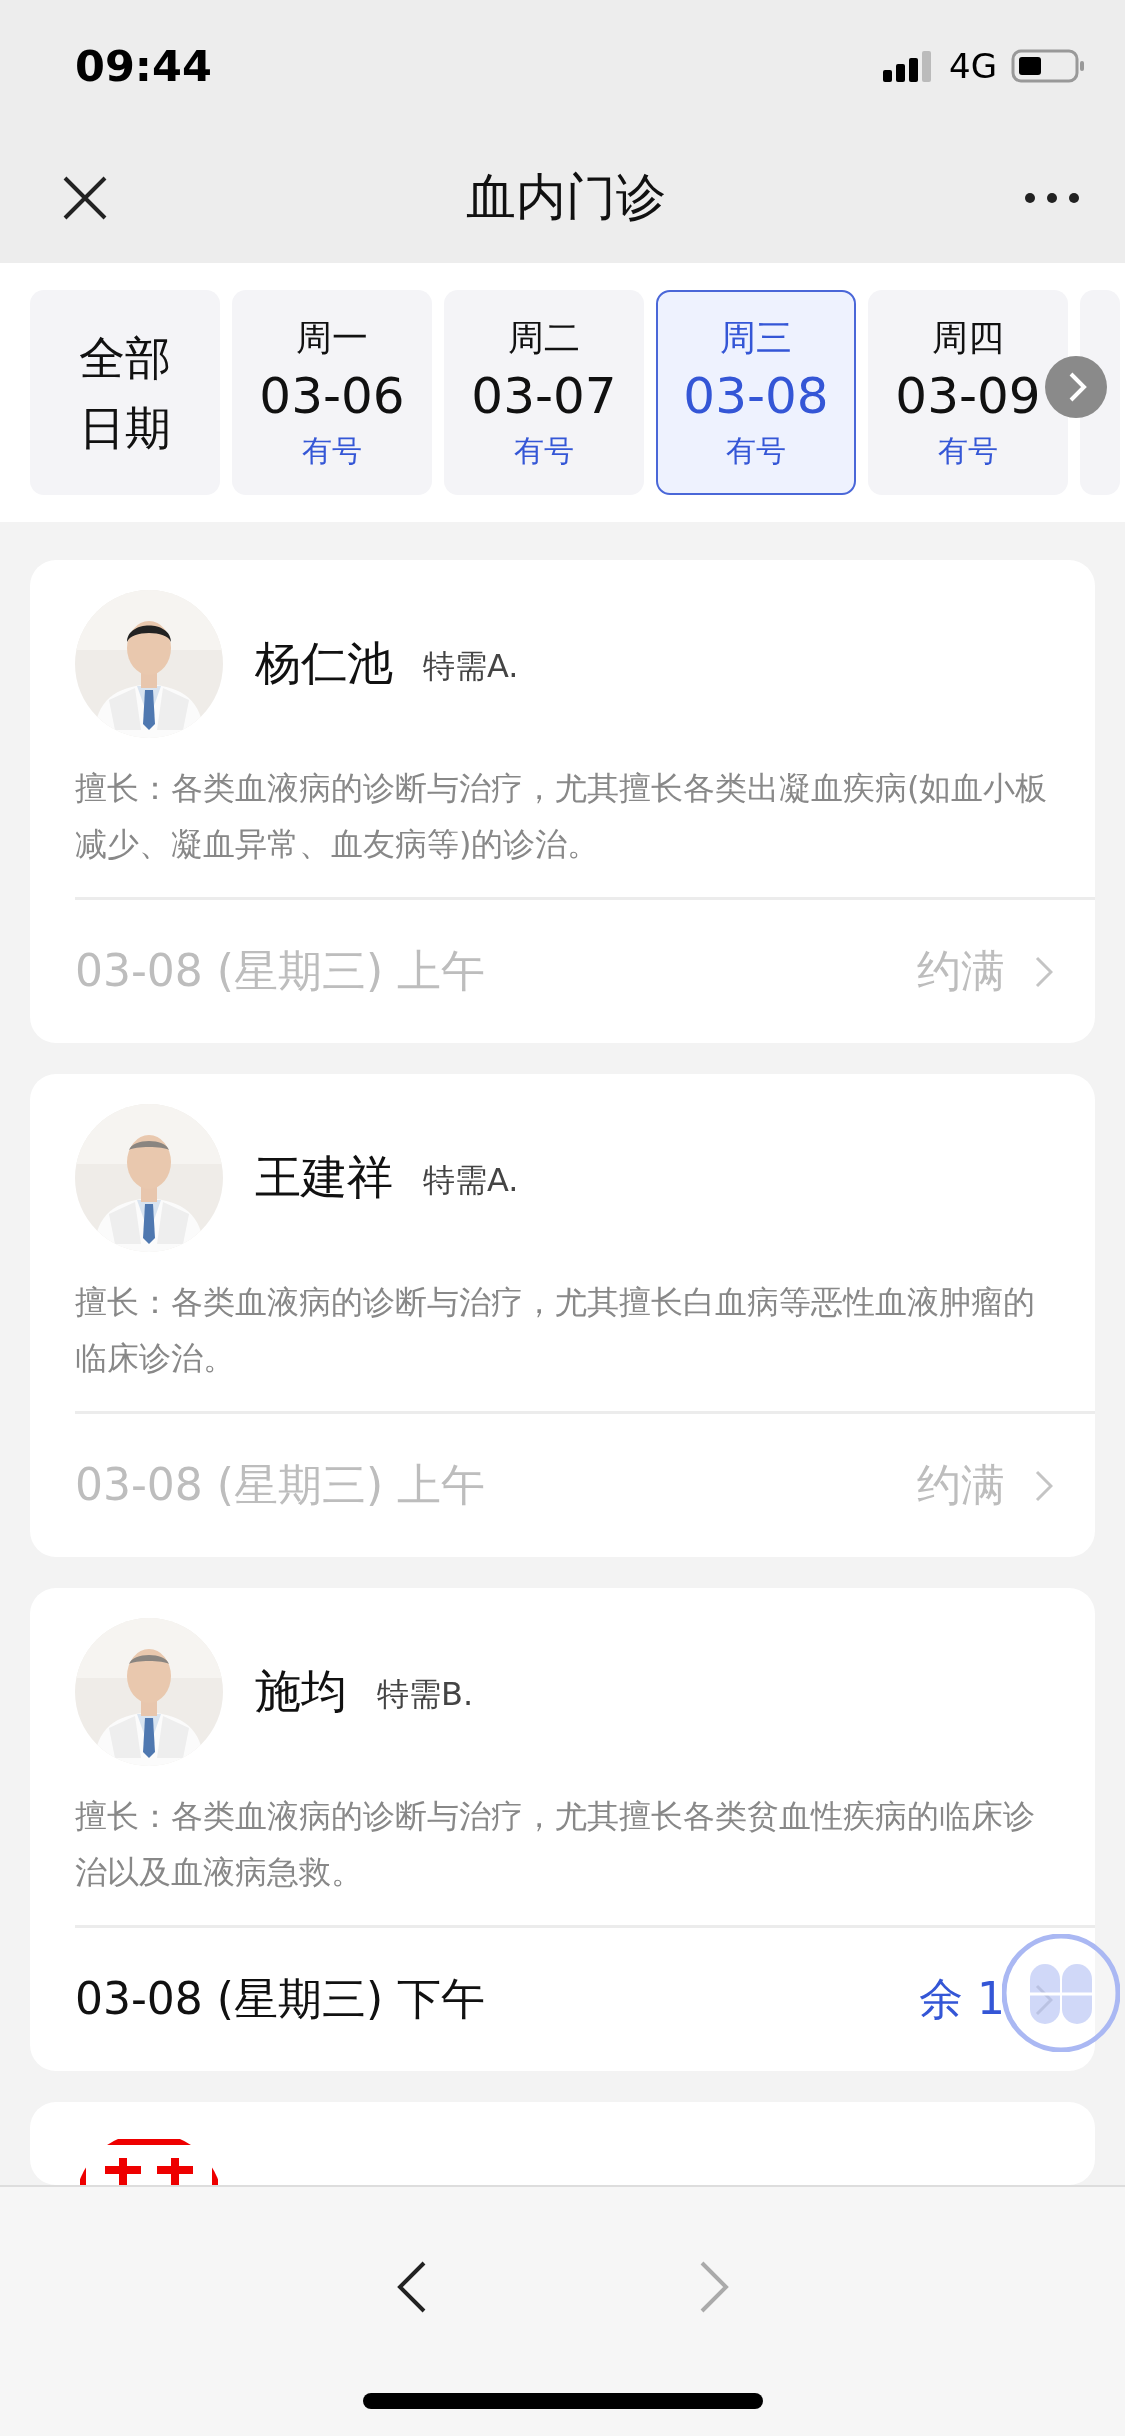 The width and height of the screenshot is (1125, 2436). I want to click on weekday-label: 周二, so click(544, 337).